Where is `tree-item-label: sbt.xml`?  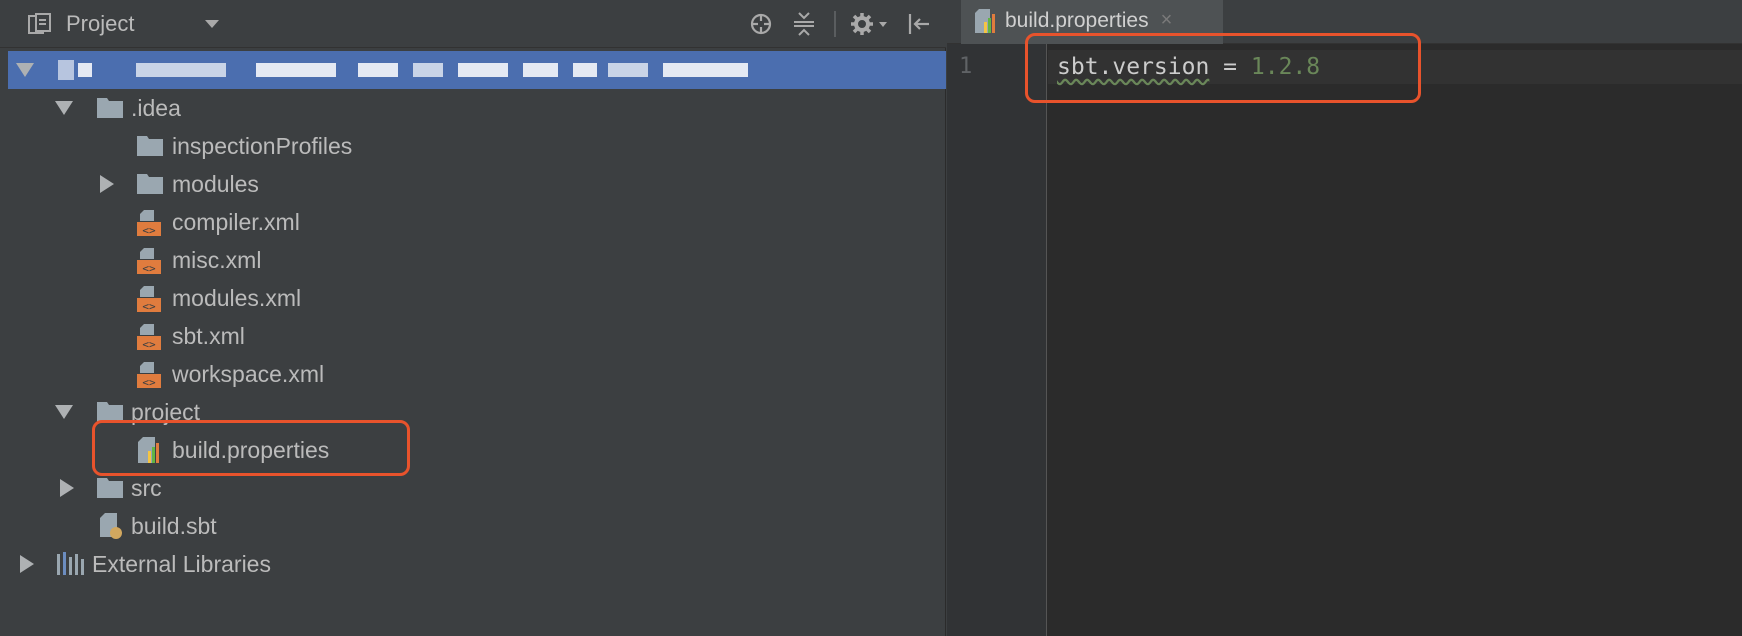 tree-item-label: sbt.xml is located at coordinates (208, 335).